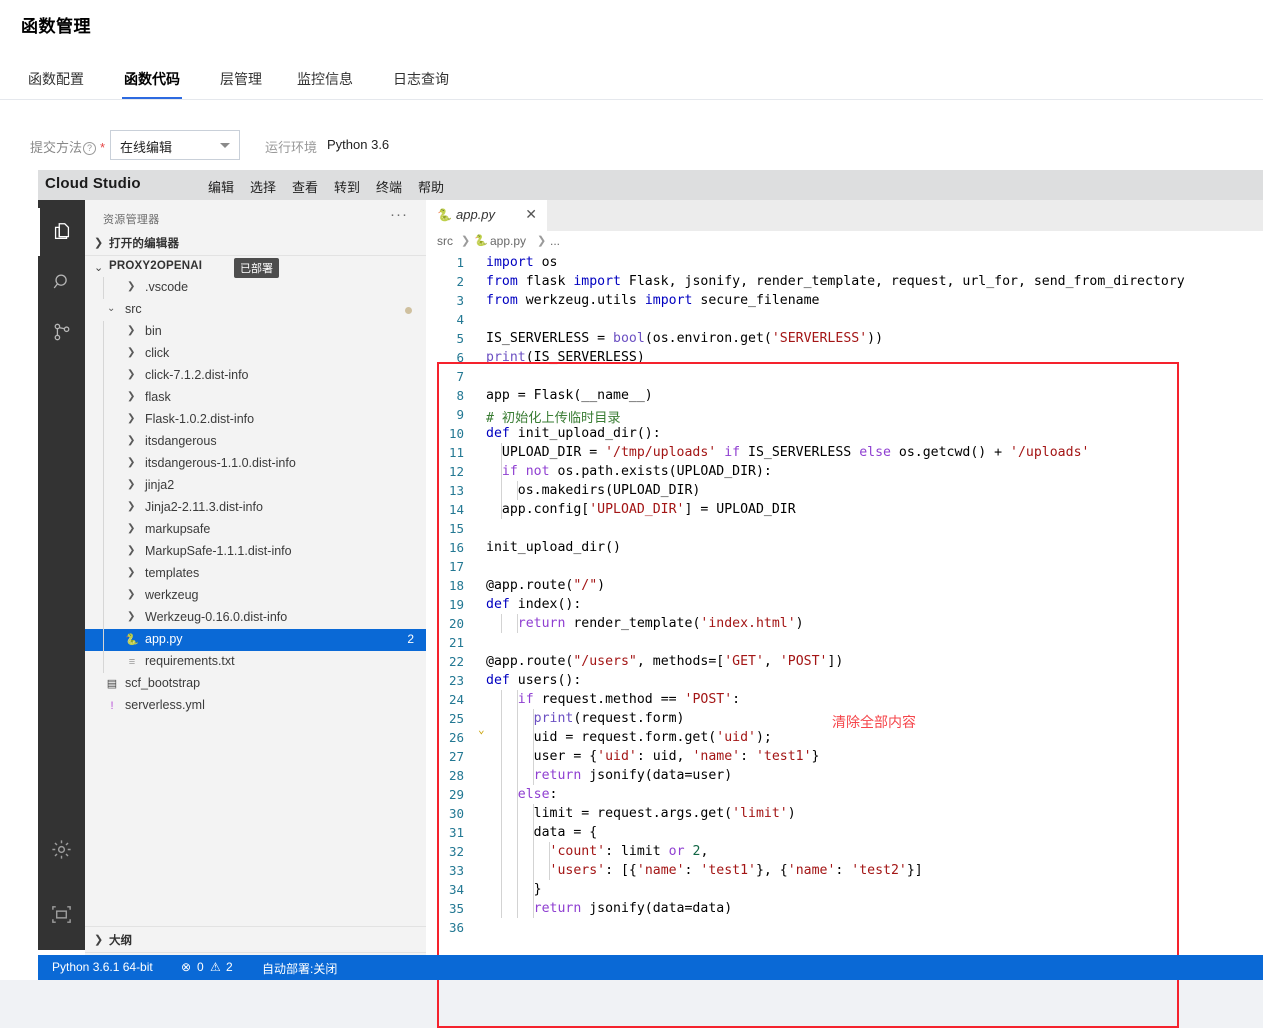 The height and width of the screenshot is (1028, 1263). What do you see at coordinates (255, 332) in the screenshot?
I see `tree-item-bin: ❯ bin` at bounding box center [255, 332].